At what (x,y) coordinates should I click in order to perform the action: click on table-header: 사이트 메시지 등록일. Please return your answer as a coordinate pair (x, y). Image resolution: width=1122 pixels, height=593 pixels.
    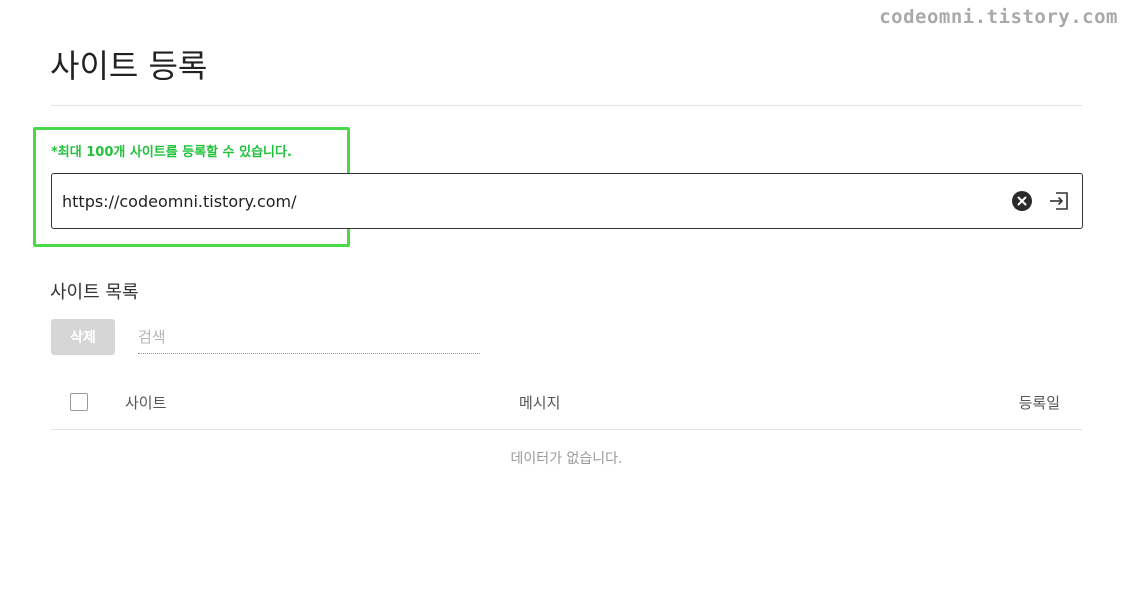
    Looking at the image, I should click on (566, 404).